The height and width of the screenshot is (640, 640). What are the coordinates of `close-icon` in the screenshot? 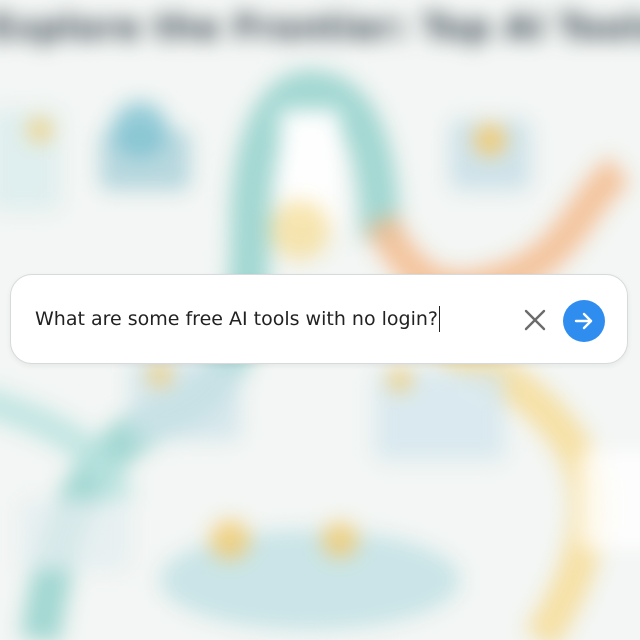 It's located at (535, 320).